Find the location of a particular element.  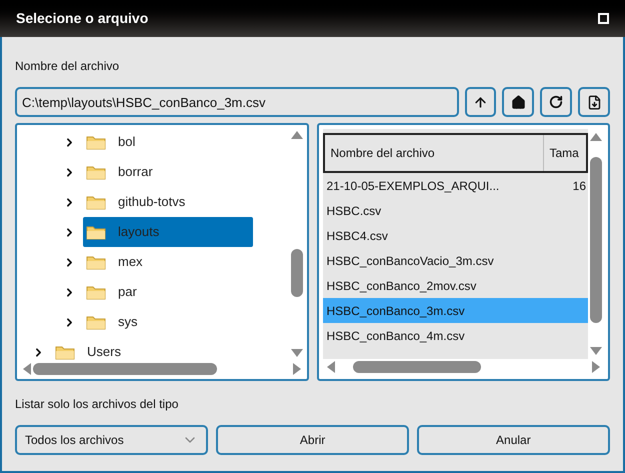

refresh-button is located at coordinates (556, 102).